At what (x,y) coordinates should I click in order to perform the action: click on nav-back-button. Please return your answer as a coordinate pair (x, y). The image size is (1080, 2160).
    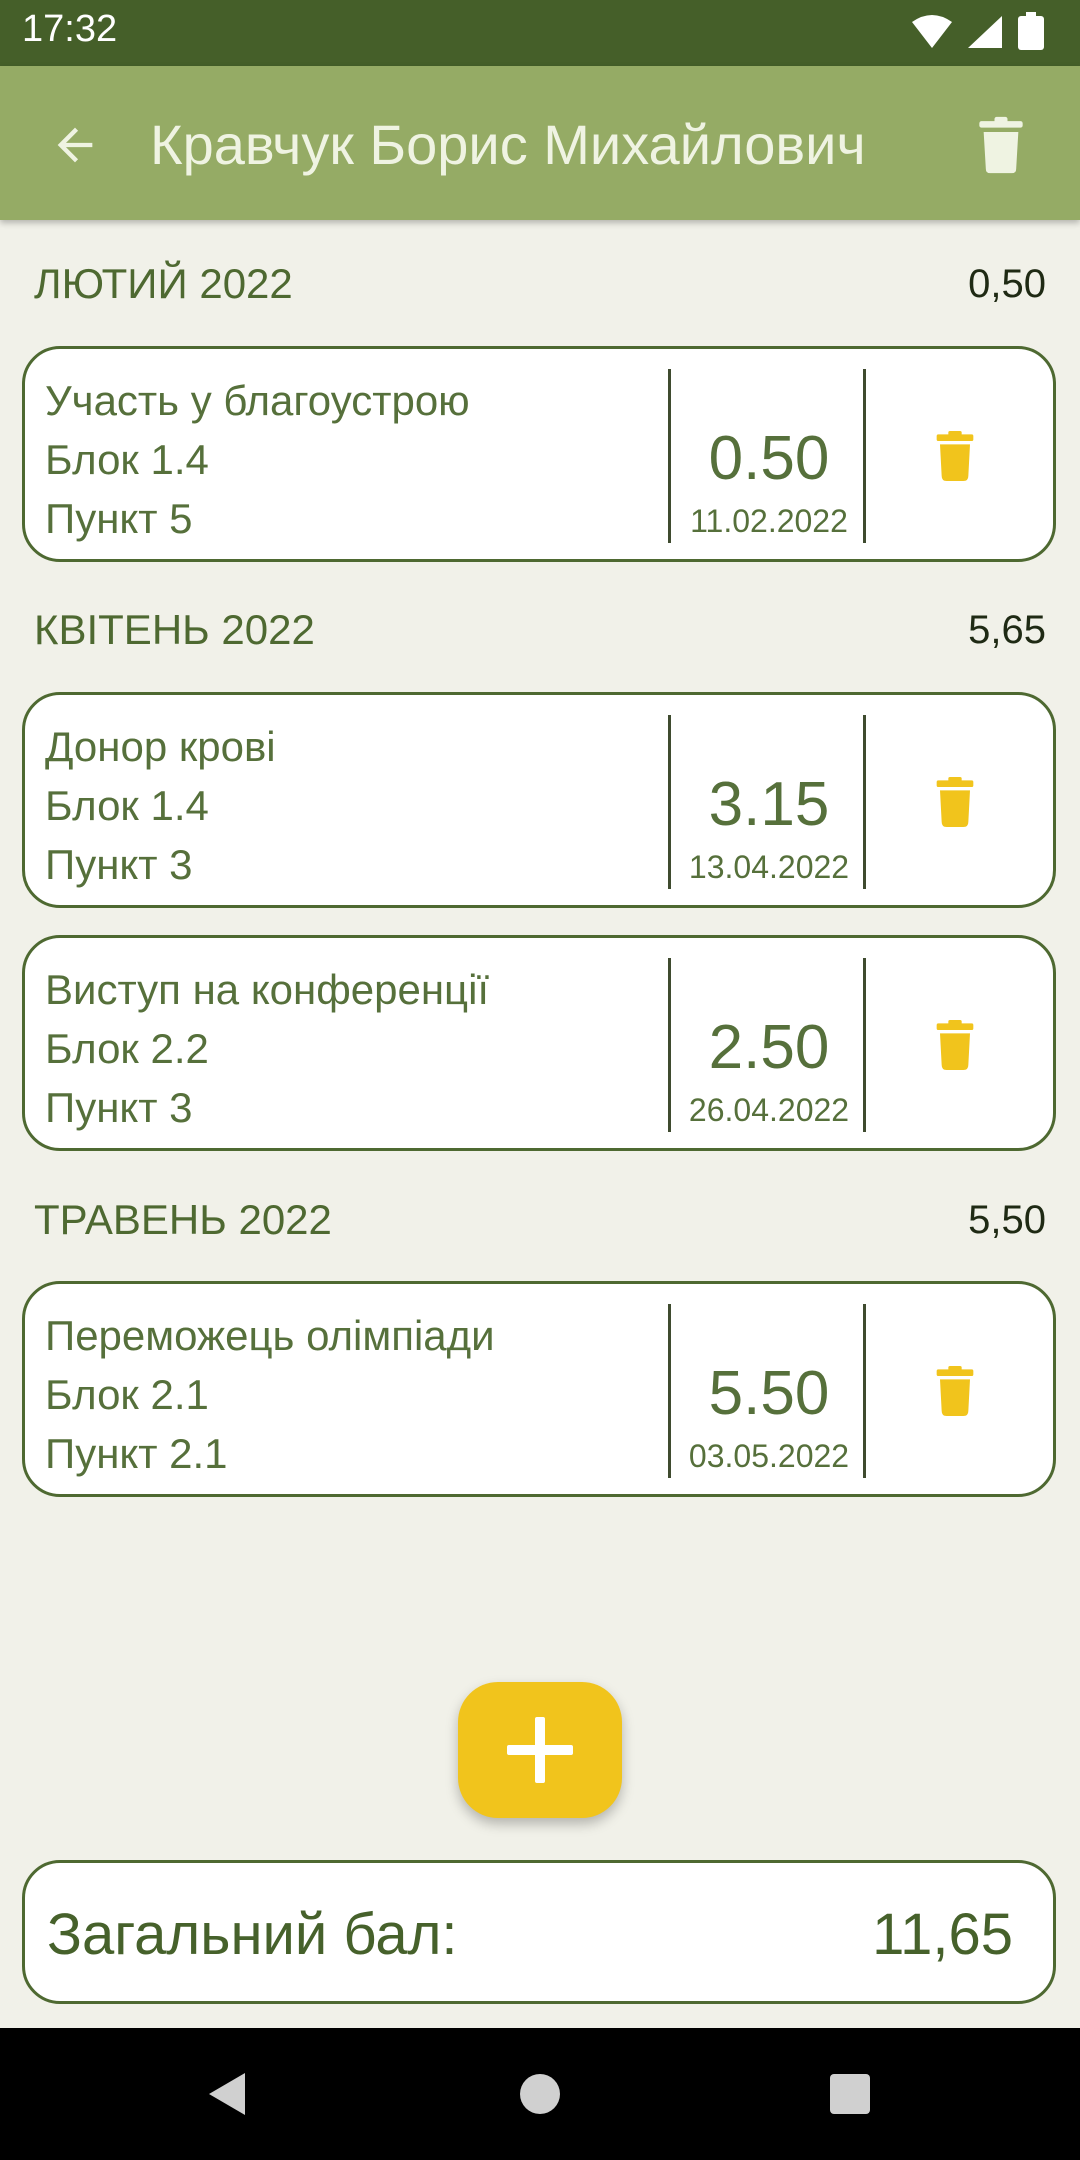
    Looking at the image, I should click on (226, 2094).